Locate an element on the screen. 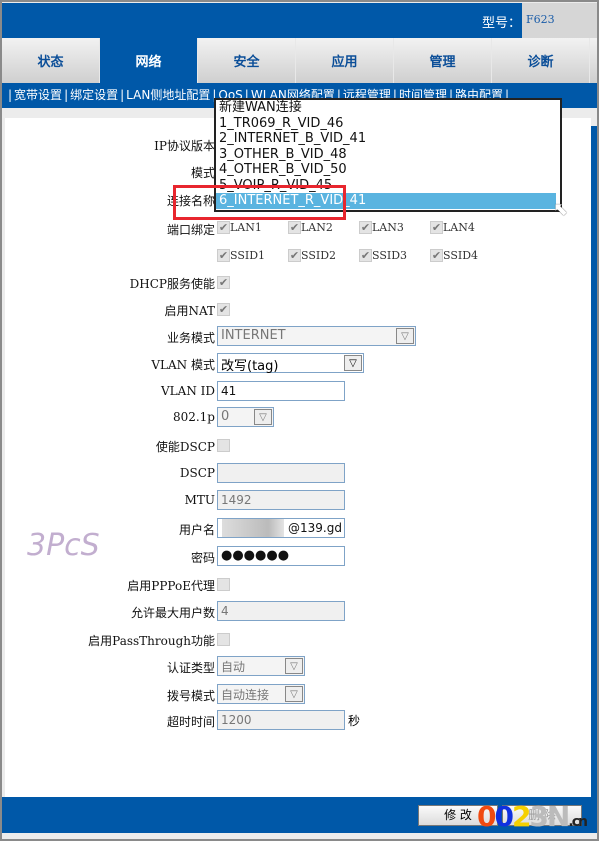  dropdown-option: 2_INTERNET_B_VID_41 is located at coordinates (388, 139).